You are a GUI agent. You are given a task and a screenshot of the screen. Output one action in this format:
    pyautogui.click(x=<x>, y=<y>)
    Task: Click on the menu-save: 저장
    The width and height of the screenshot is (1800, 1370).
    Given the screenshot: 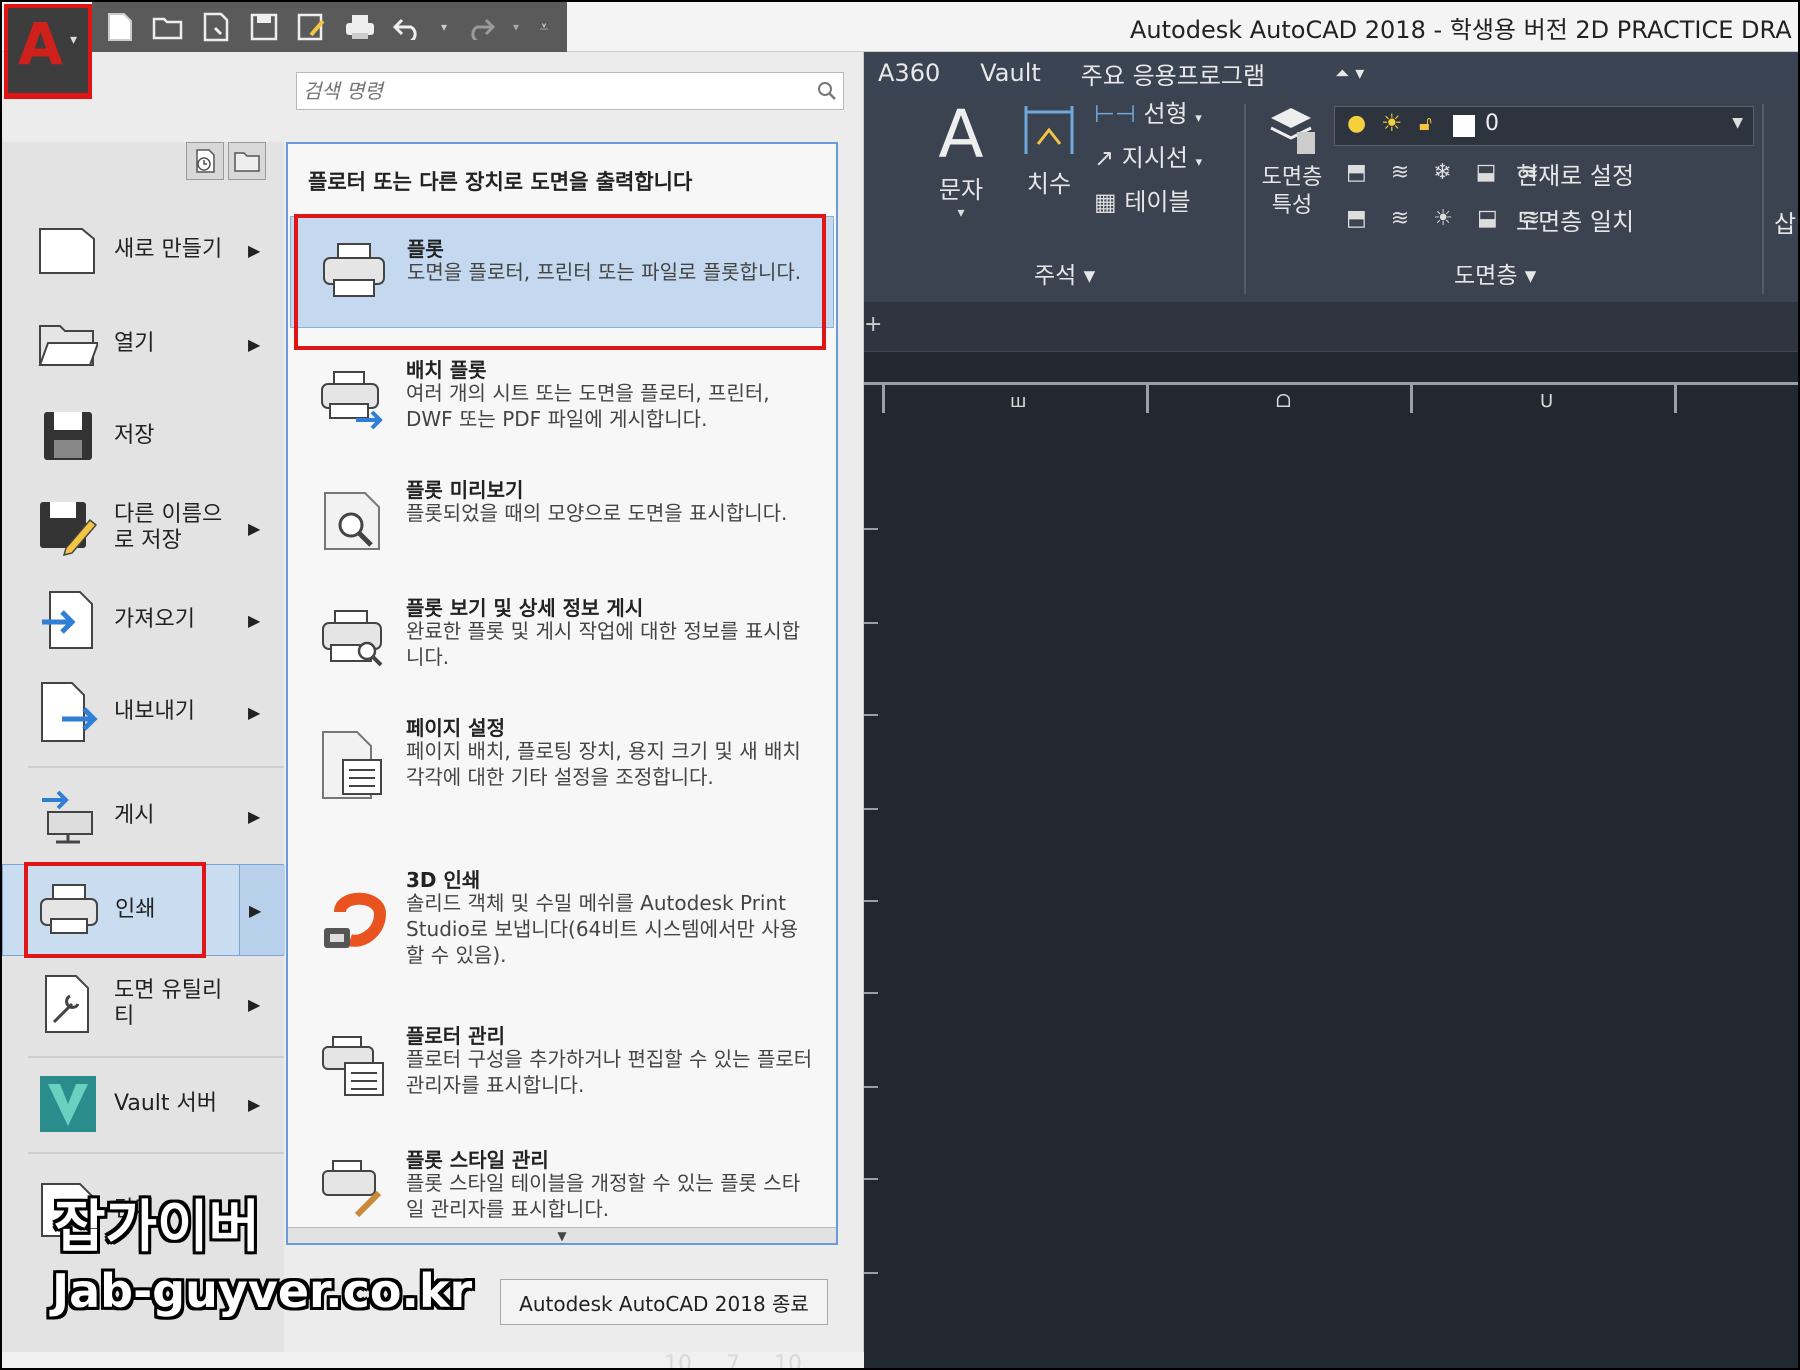 What is the action you would take?
    pyautogui.click(x=143, y=436)
    